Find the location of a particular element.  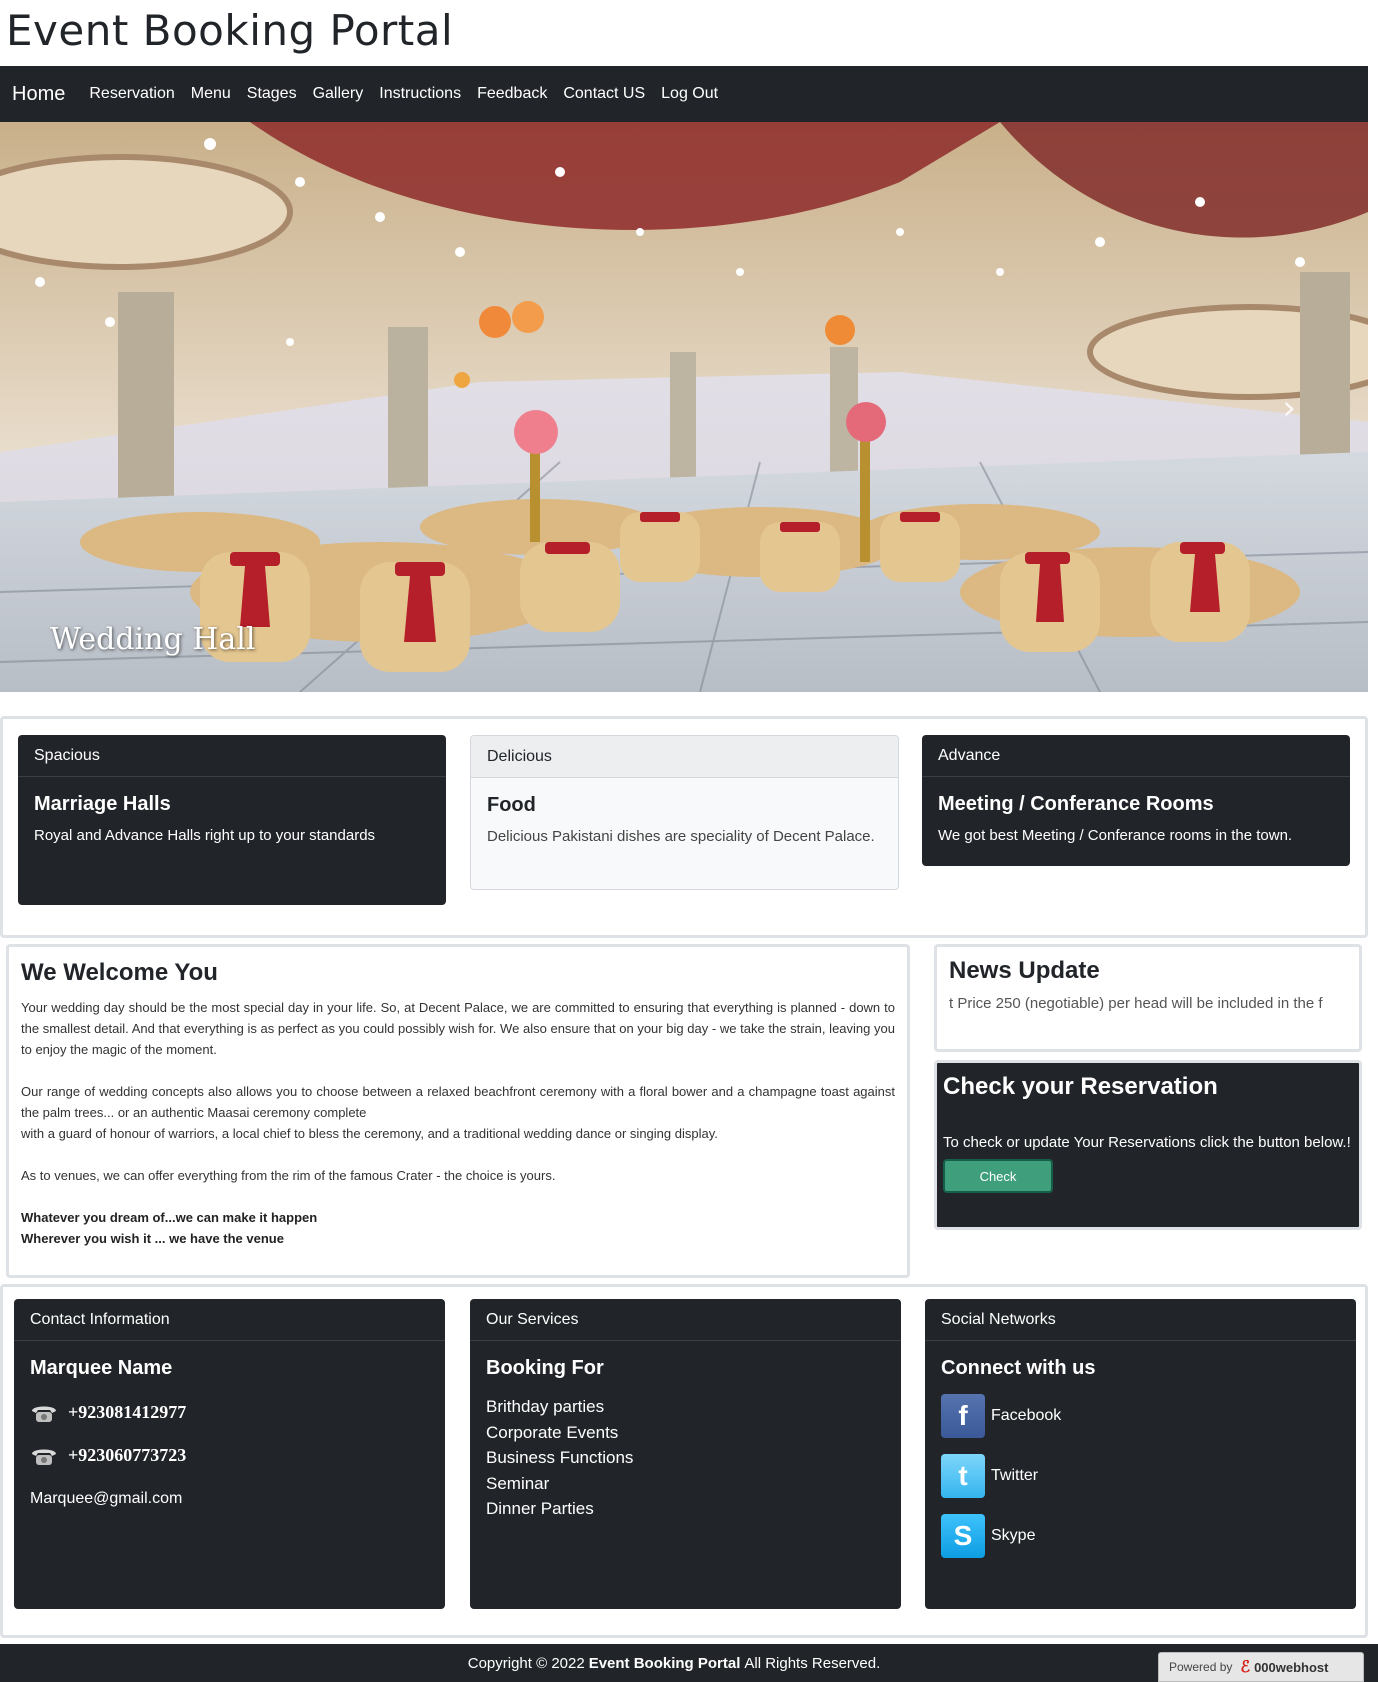

service-item: Corporate Events is located at coordinates (552, 1432).